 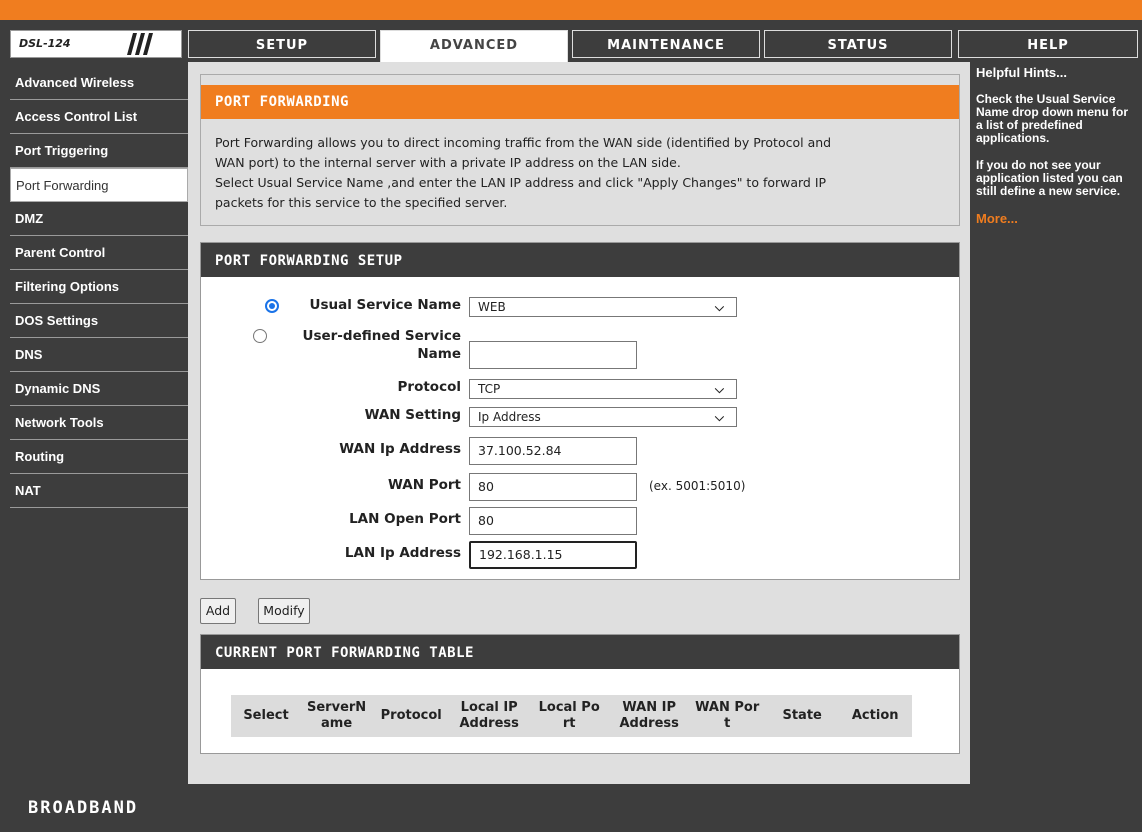 I want to click on usual-service-label: Usual Service Name, so click(x=385, y=305).